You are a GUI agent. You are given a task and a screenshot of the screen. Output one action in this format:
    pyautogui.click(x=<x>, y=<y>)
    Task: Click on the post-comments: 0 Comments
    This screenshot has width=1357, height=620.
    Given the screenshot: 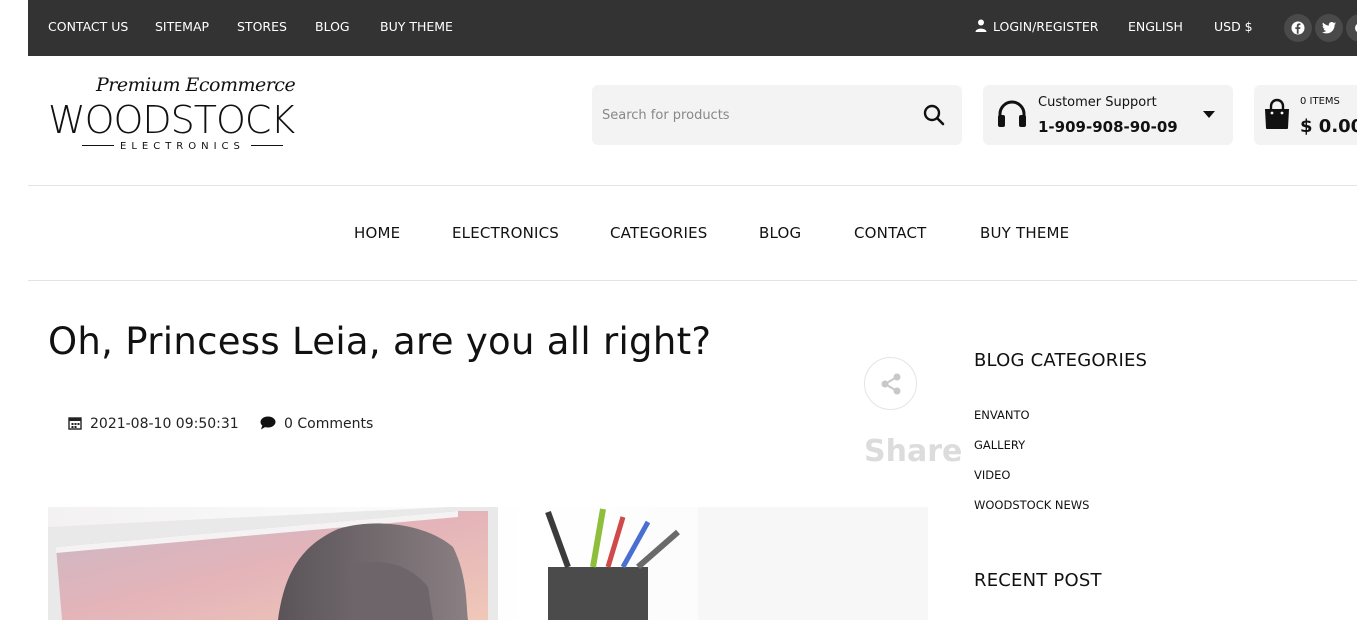 What is the action you would take?
    pyautogui.click(x=316, y=424)
    